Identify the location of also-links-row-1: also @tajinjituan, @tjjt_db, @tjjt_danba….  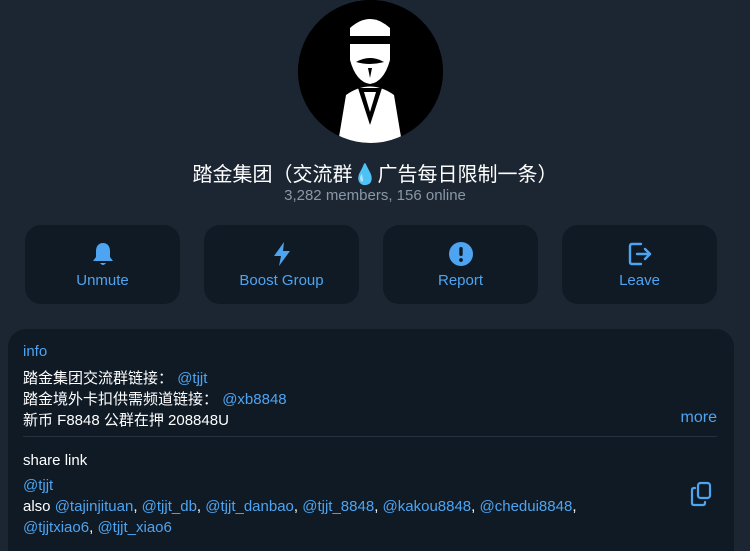
(299, 506).